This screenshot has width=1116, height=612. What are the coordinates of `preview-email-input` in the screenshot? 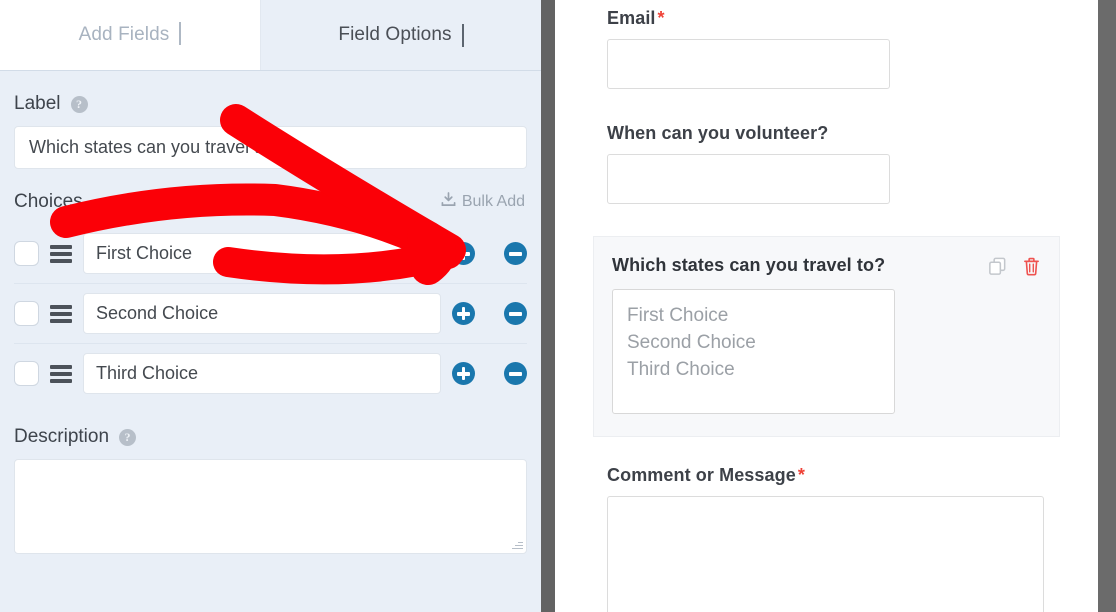 It's located at (748, 64).